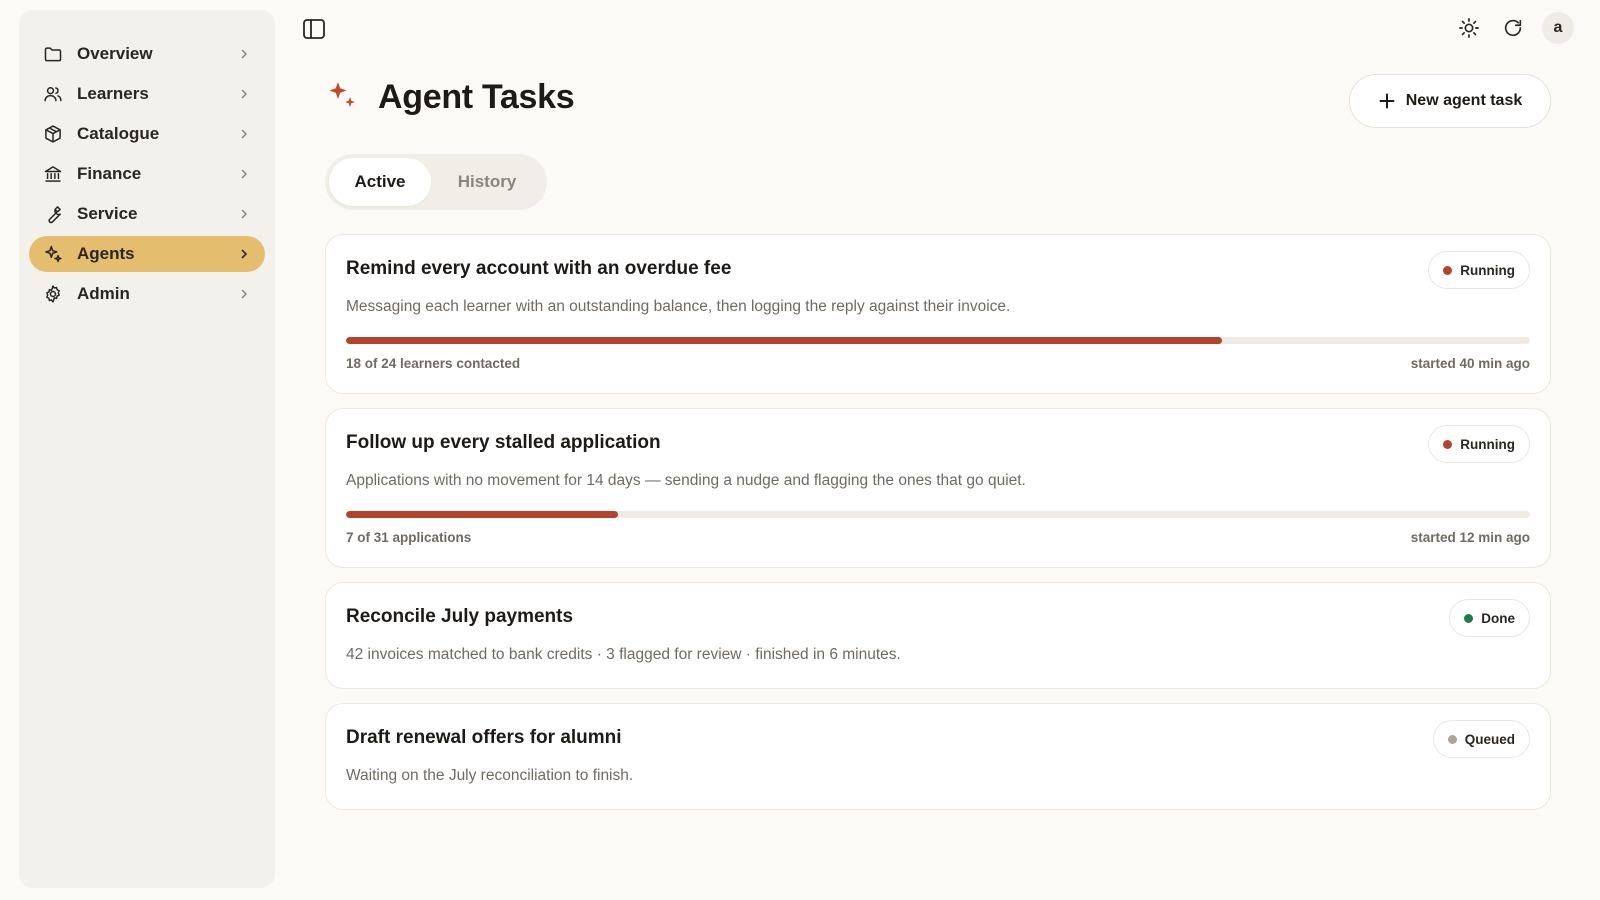 The width and height of the screenshot is (1600, 900). Describe the element at coordinates (53, 174) in the screenshot. I see `bank-icon` at that location.